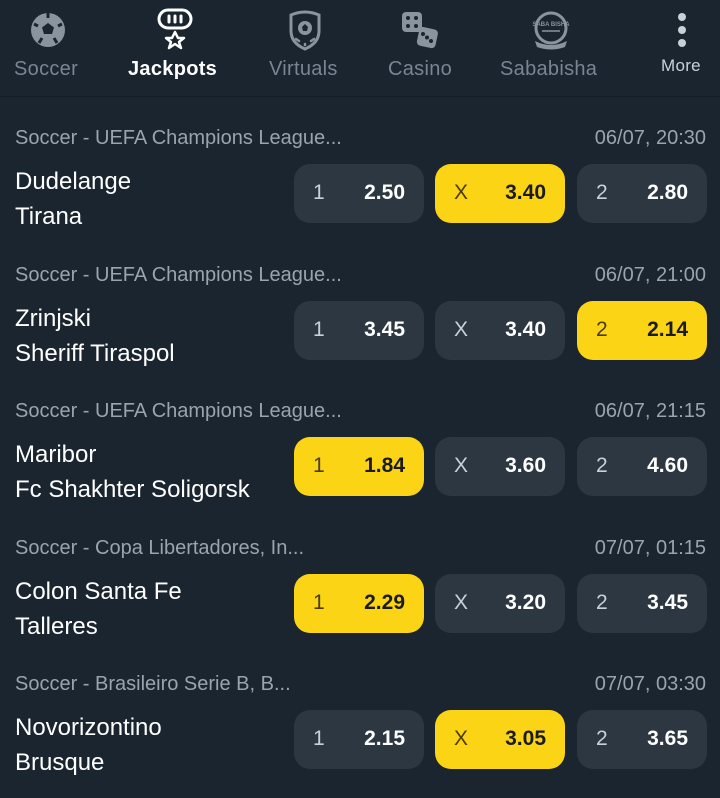 This screenshot has height=798, width=720. I want to click on match-datetime: 07/07, 03:30, so click(650, 684).